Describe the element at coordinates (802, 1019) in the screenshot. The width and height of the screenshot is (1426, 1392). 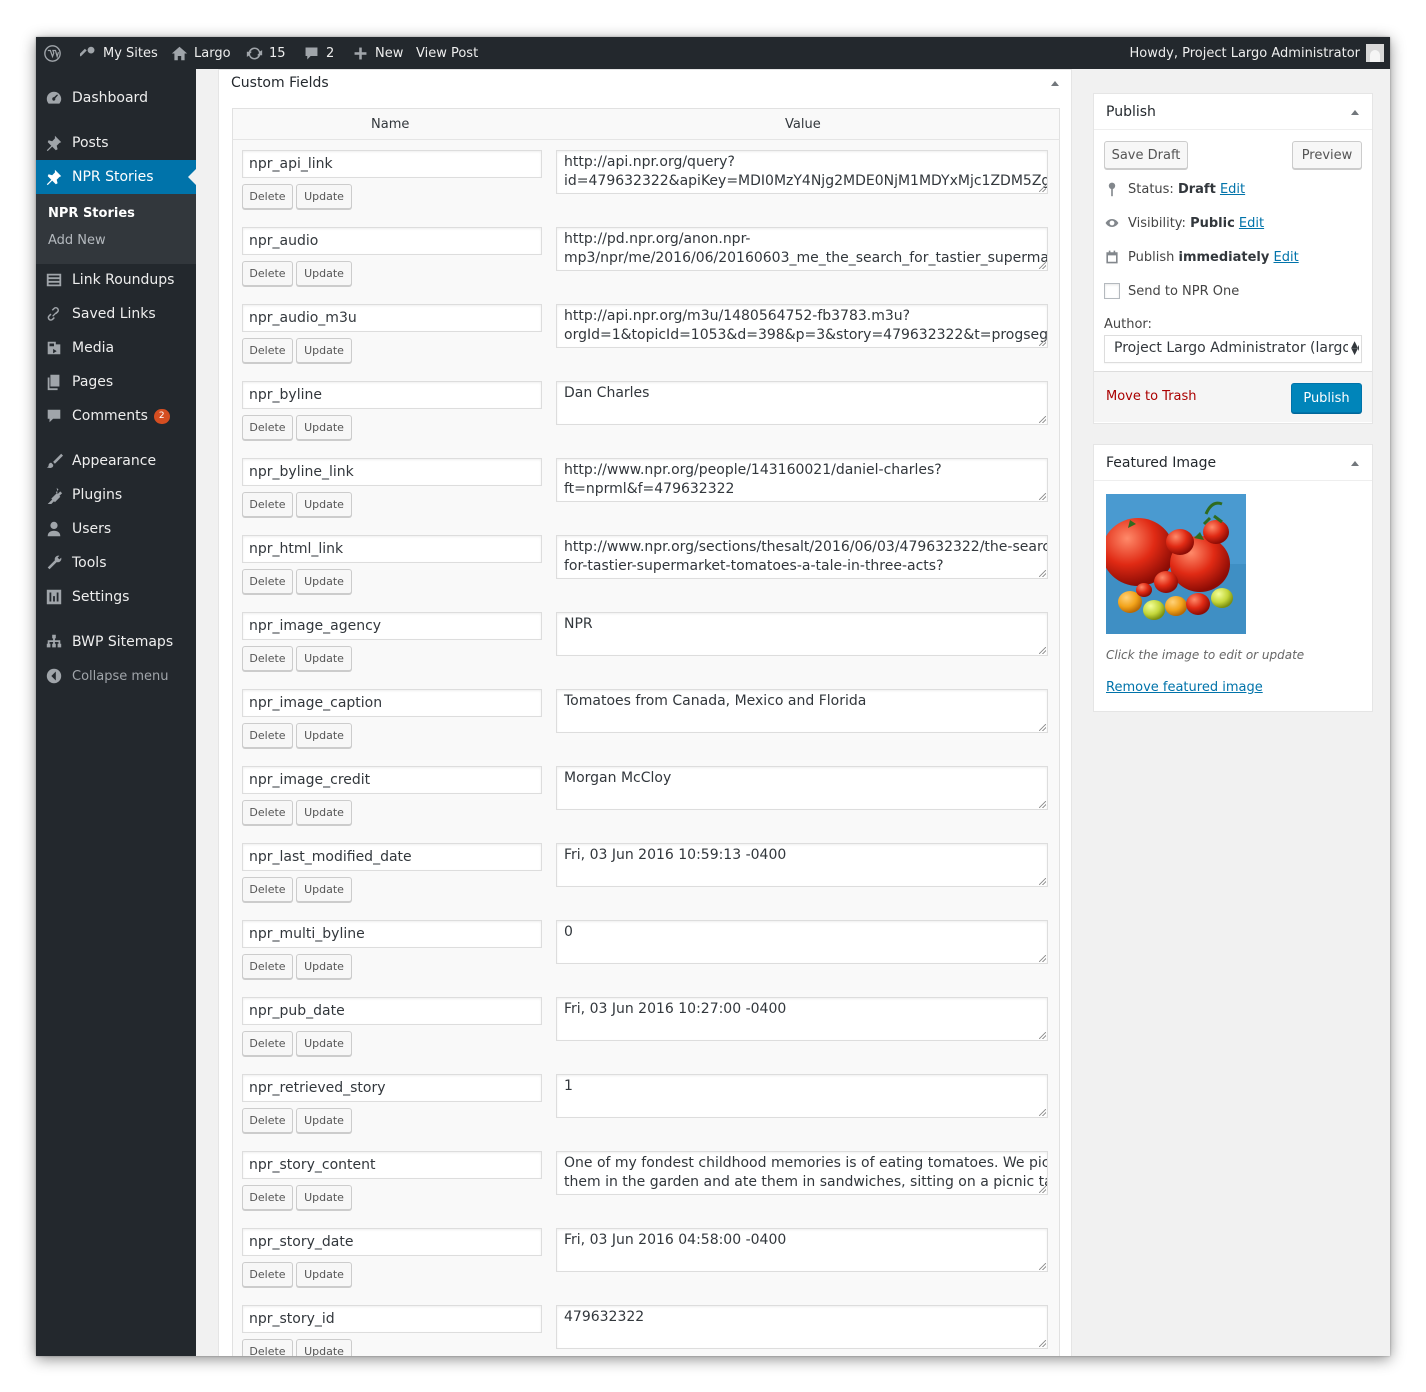
I see `custom-field-value-textarea: Fri, 03 Jun 2016 10:27:00 -0400` at that location.